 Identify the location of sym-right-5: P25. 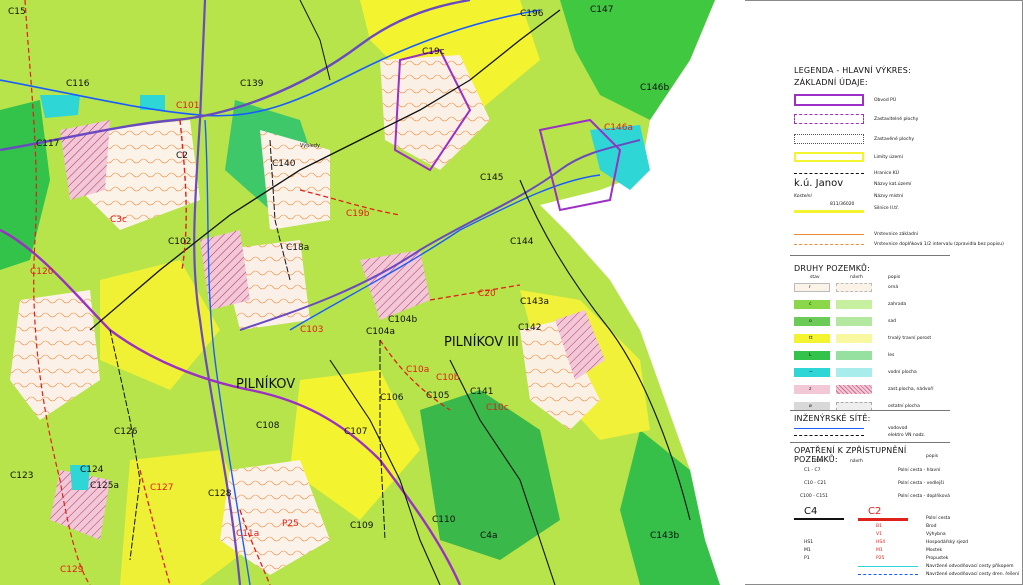
(880, 558).